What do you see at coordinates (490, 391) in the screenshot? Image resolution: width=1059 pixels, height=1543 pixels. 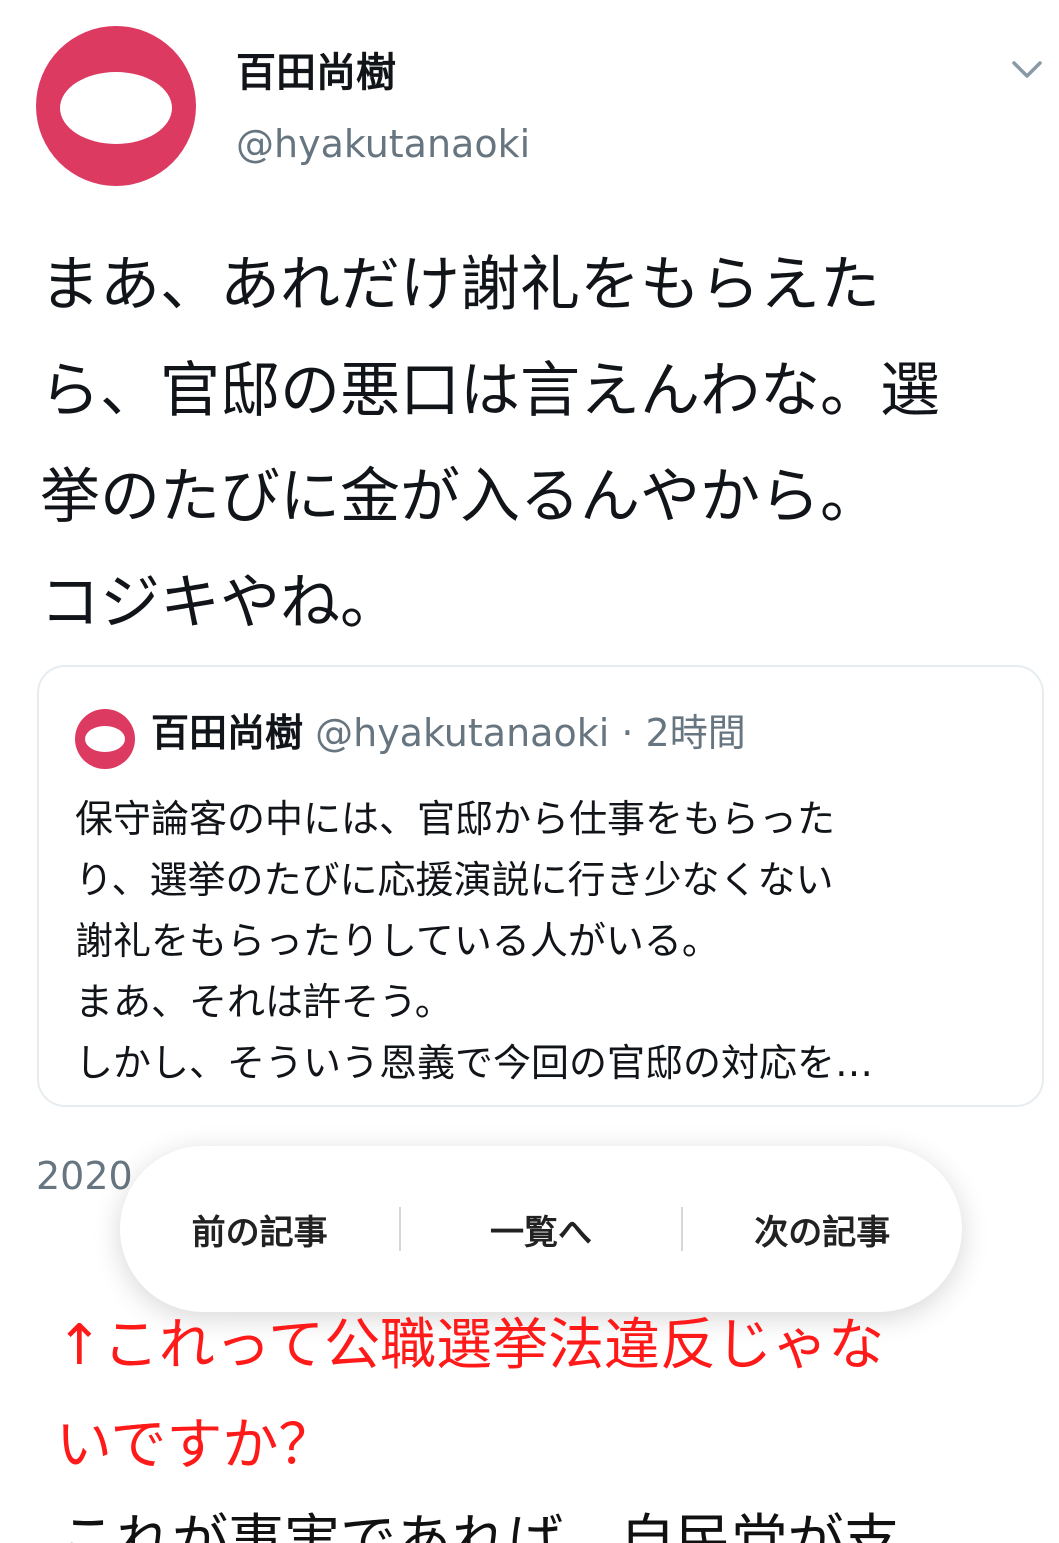 I see `tweet-line: ら、官邸の悪口は言えんわな。選` at bounding box center [490, 391].